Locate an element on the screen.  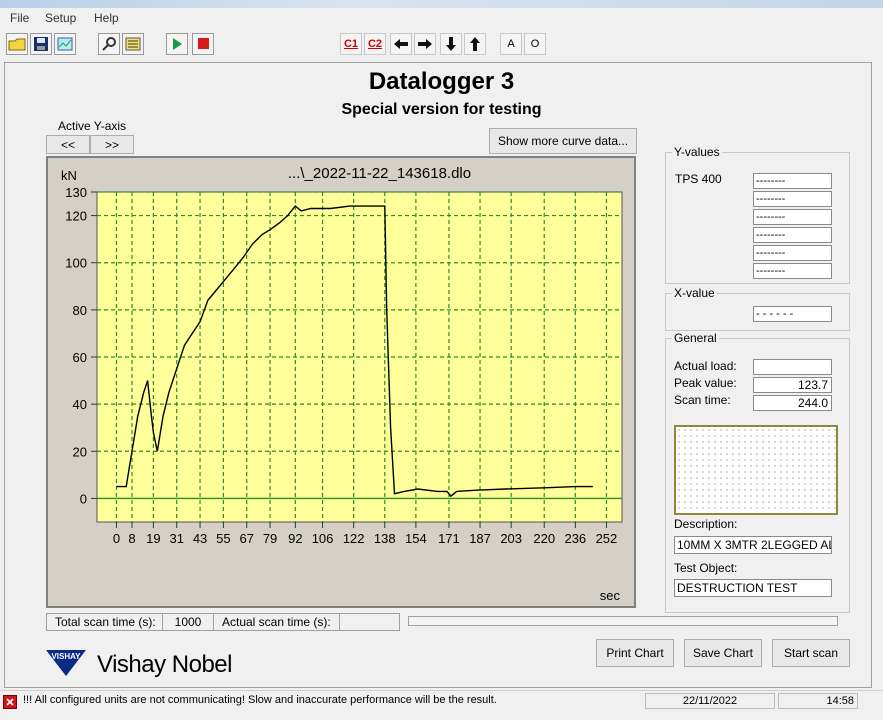
x-tick-label: 19 is located at coordinates (153, 538).